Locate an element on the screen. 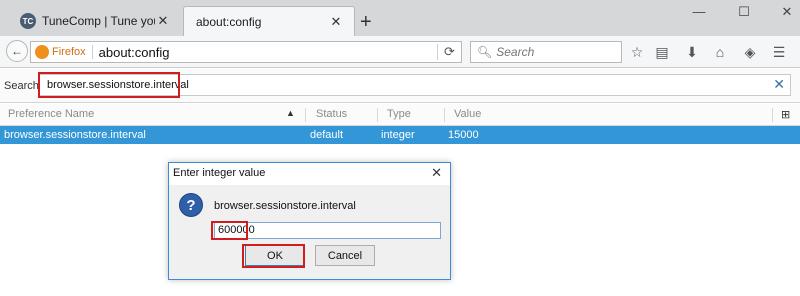 This screenshot has height=296, width=800. new-tab-icon: + is located at coordinates (366, 22).